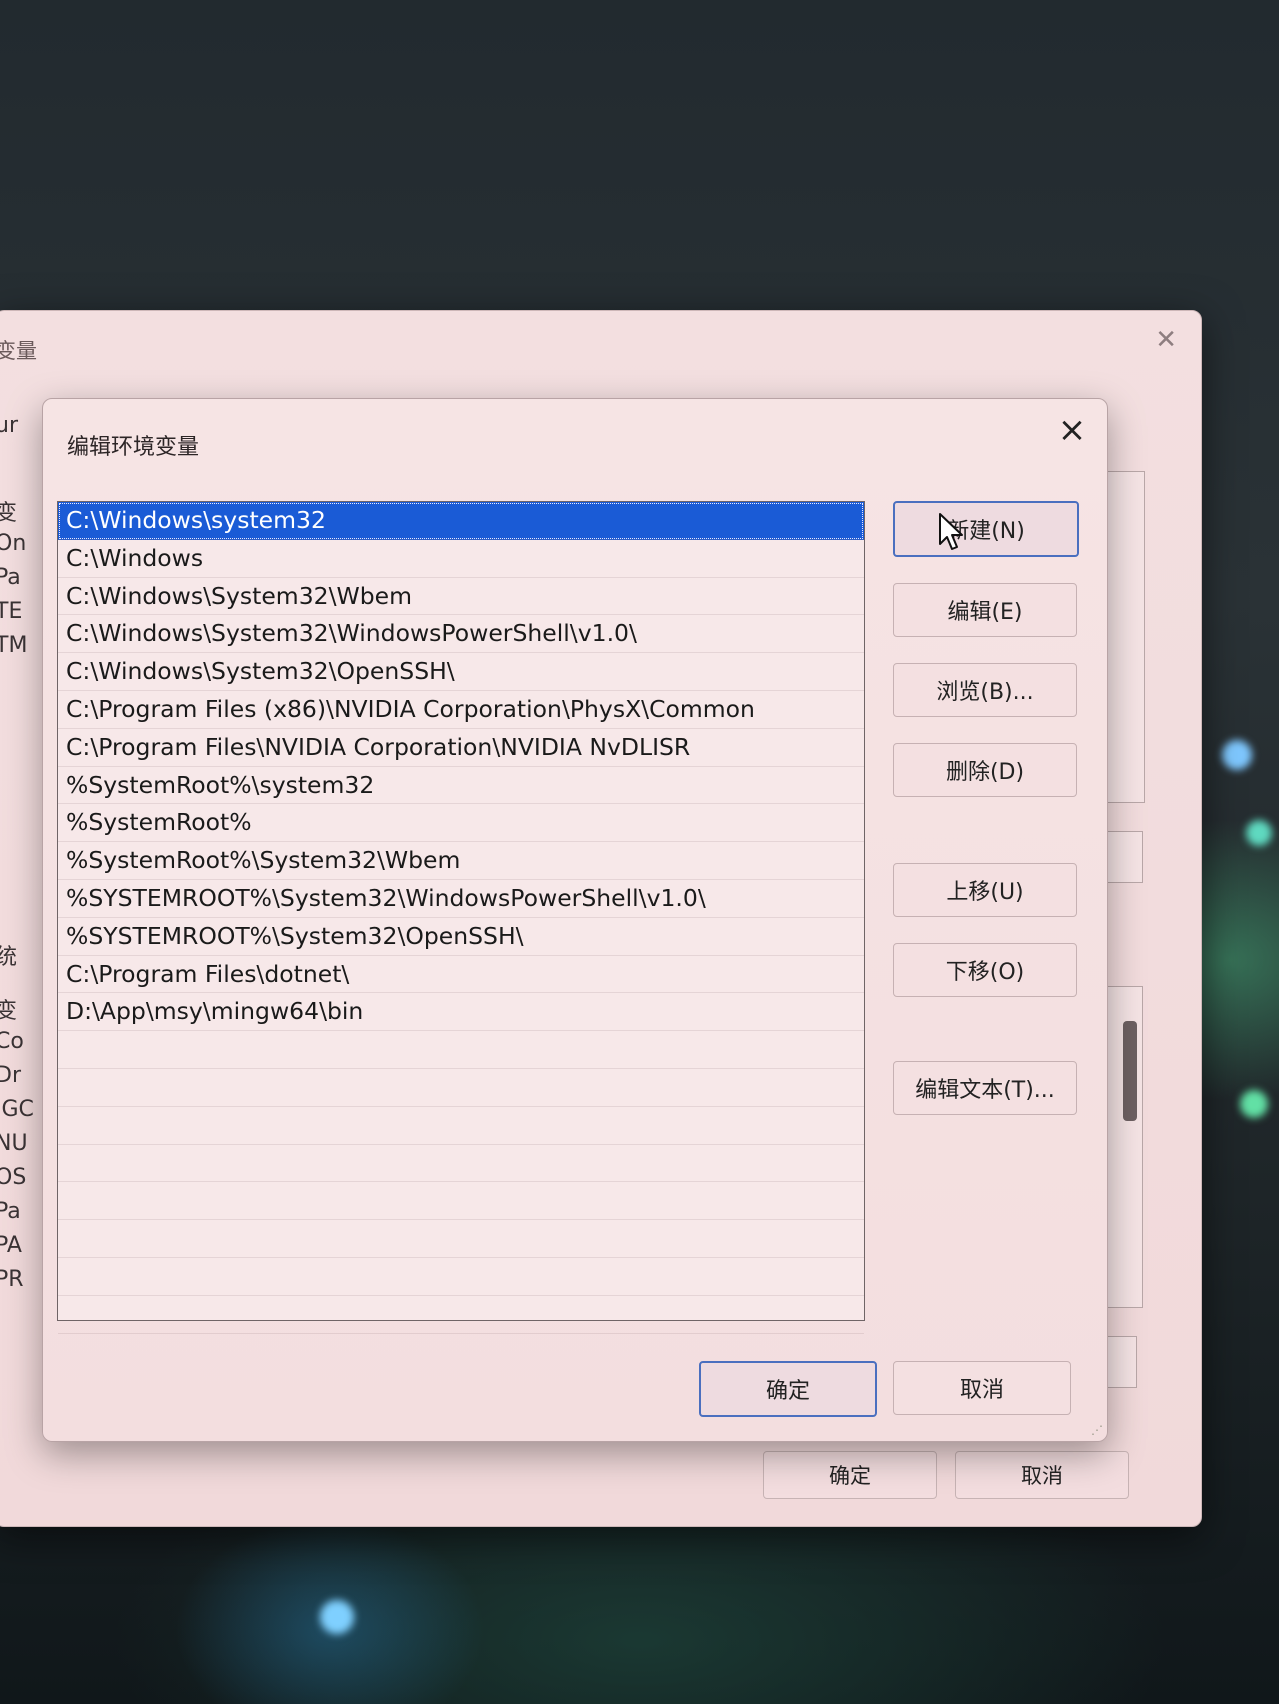 The image size is (1279, 1704). I want to click on window-title: 变量, so click(18, 351).